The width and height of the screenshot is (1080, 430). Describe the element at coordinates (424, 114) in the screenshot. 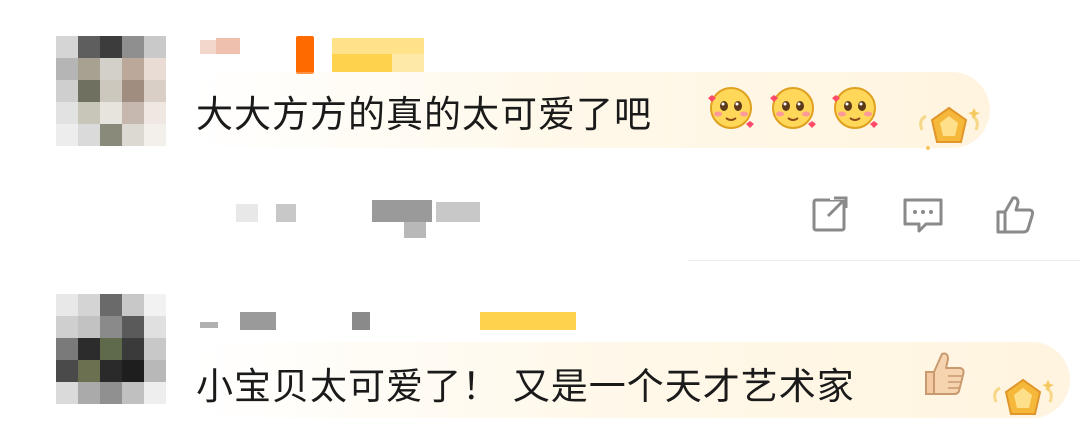

I see `comment-text: 大大方方的真的太可爱了吧` at that location.